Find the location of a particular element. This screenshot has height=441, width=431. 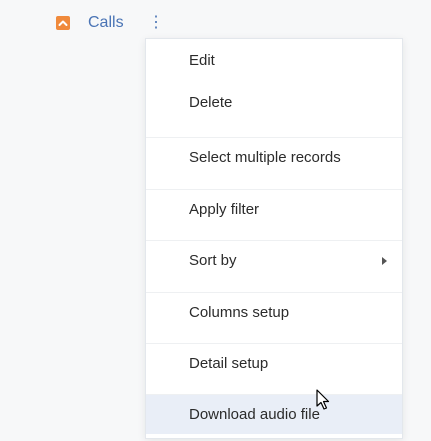

submenu-arrow-icon is located at coordinates (384, 261).